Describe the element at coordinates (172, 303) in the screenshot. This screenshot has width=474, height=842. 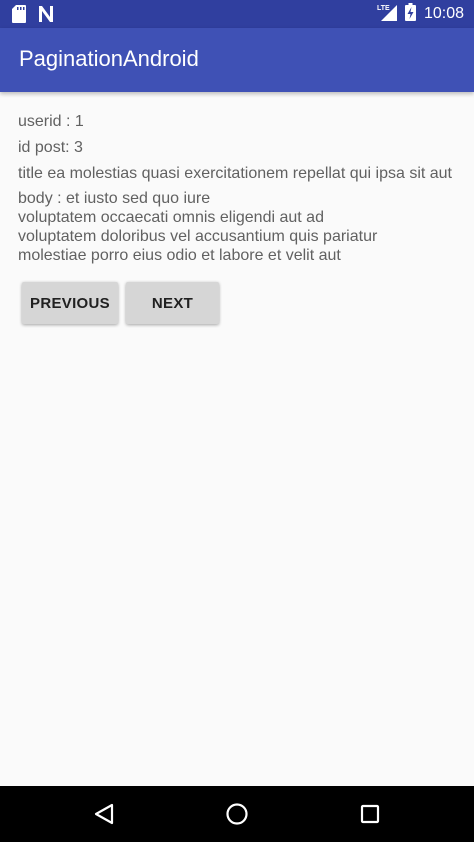
I see `next-button: NEXT` at that location.